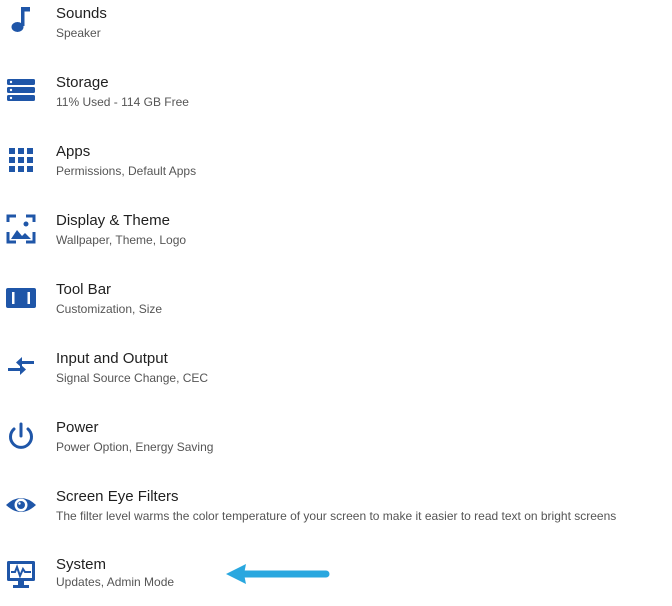 The height and width of the screenshot is (606, 672). I want to click on settings-item-title: Display & Theme, so click(113, 220).